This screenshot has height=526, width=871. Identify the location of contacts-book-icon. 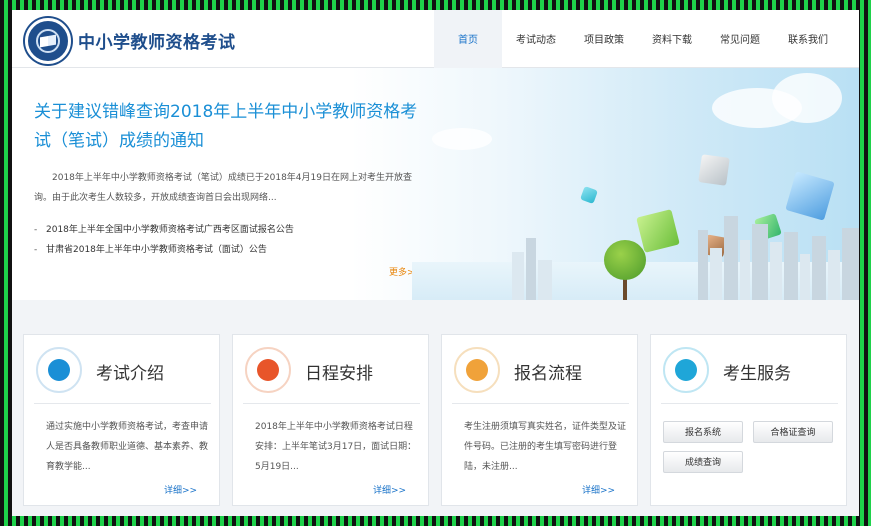
(686, 370).